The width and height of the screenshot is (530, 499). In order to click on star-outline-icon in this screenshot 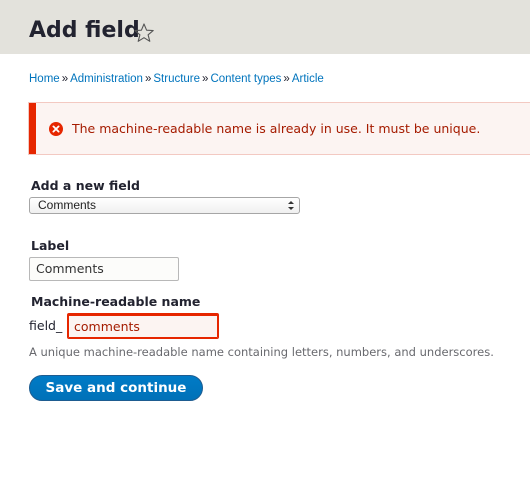, I will do `click(144, 33)`.